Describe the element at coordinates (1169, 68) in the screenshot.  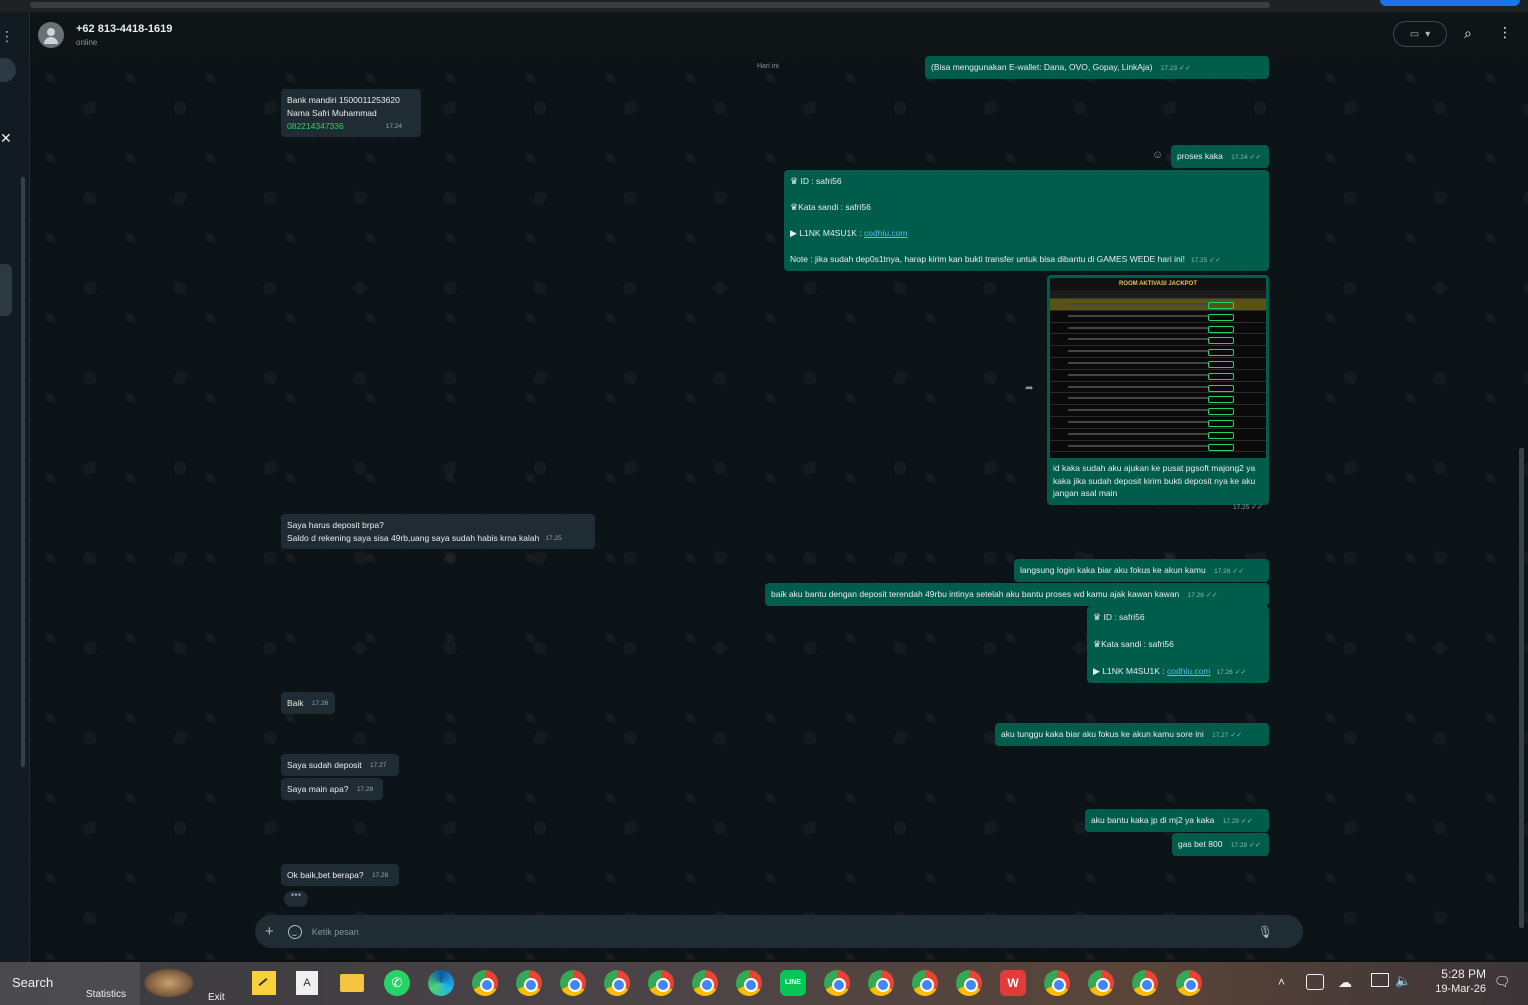
I see `message-time: 17.23` at that location.